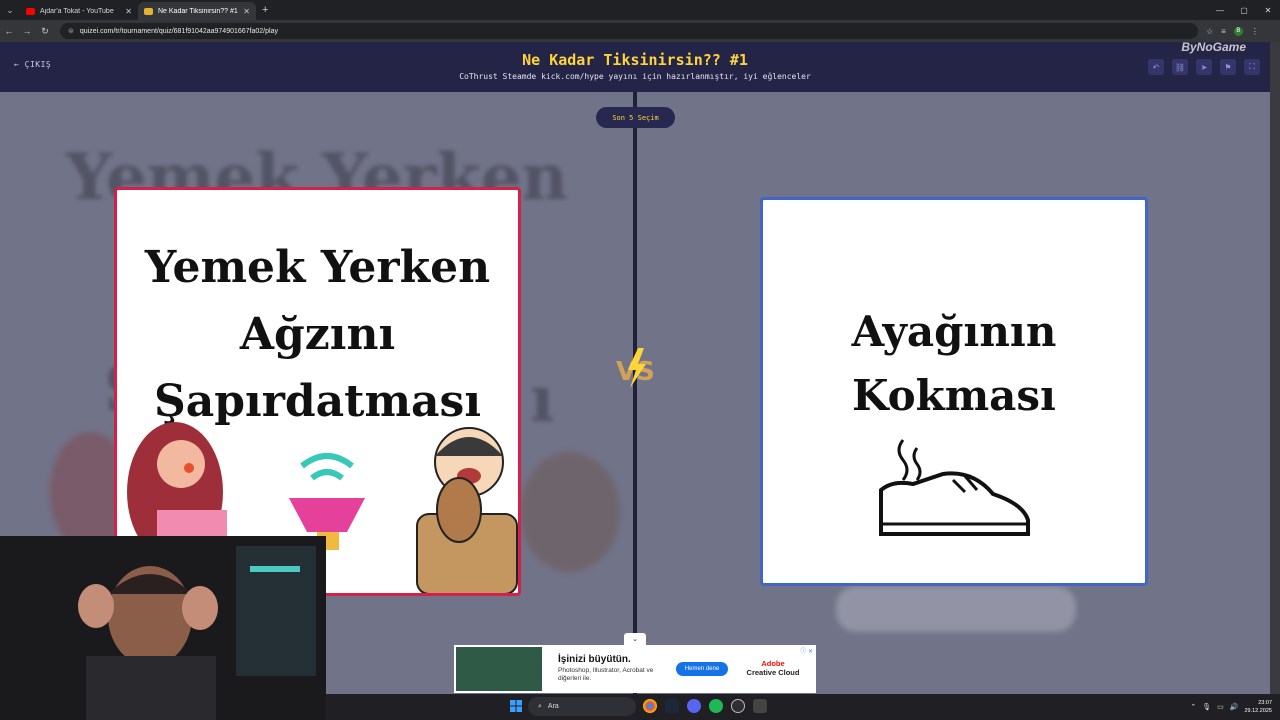  What do you see at coordinates (954, 487) in the screenshot?
I see `smelly-shoe-icon` at bounding box center [954, 487].